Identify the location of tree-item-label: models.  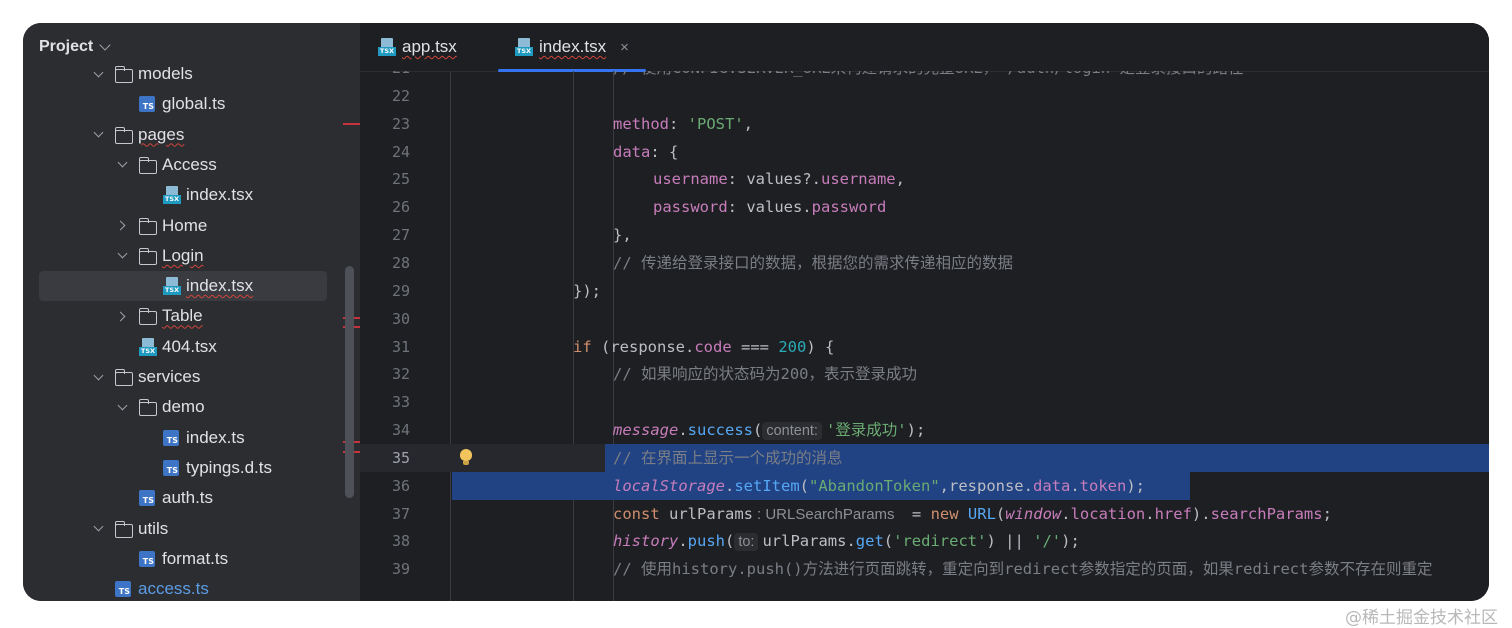
(165, 73).